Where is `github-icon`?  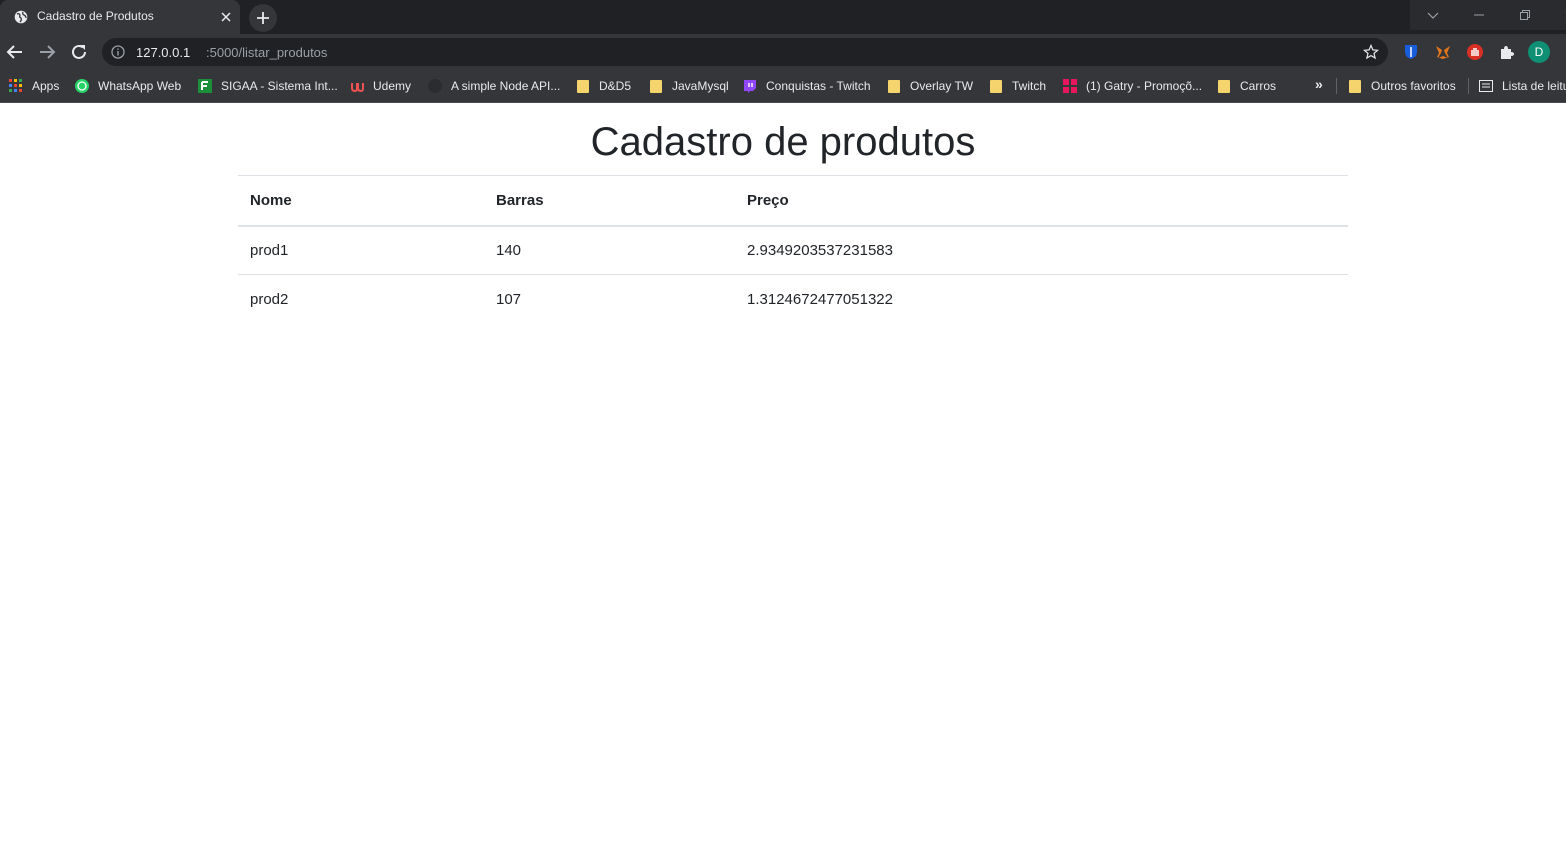 github-icon is located at coordinates (435, 86).